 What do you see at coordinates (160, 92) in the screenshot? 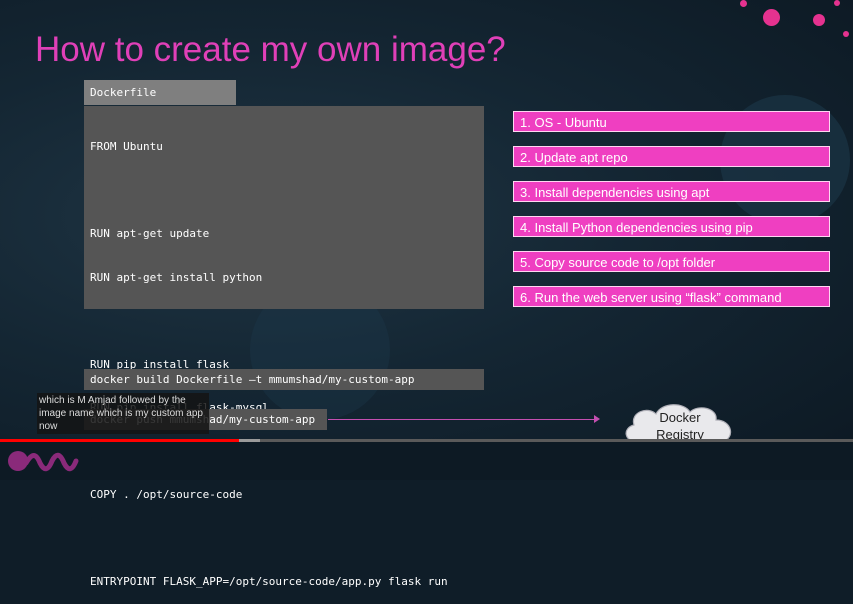
I see `dockerfile-tab-label: Dockerfile` at bounding box center [160, 92].